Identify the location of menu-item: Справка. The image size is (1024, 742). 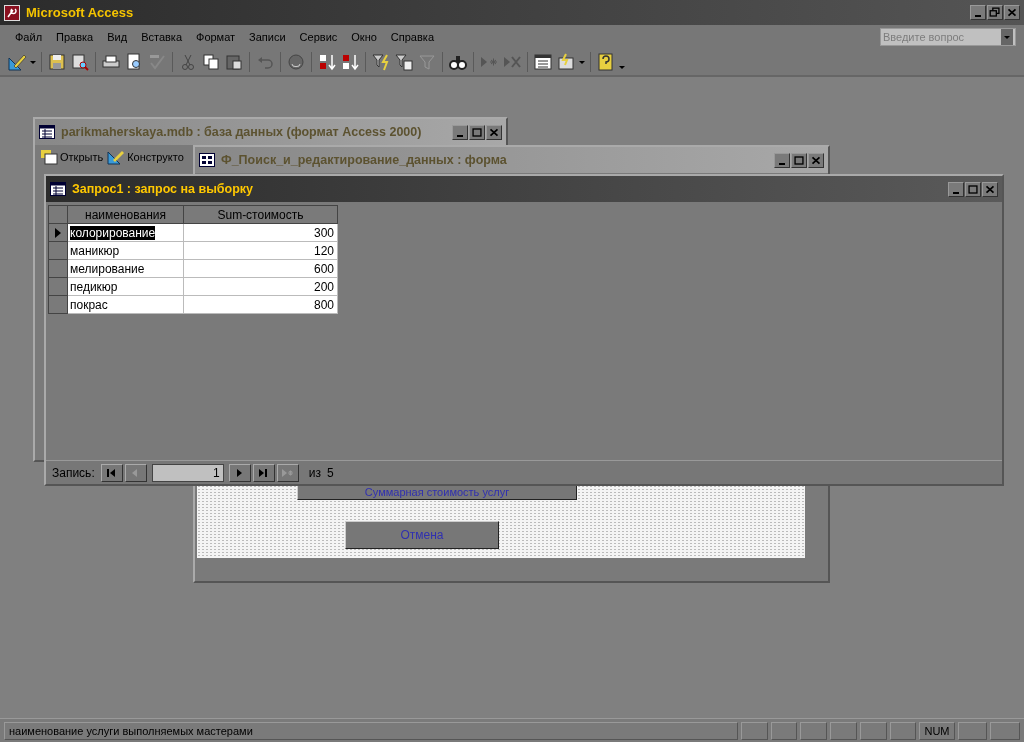
(412, 37).